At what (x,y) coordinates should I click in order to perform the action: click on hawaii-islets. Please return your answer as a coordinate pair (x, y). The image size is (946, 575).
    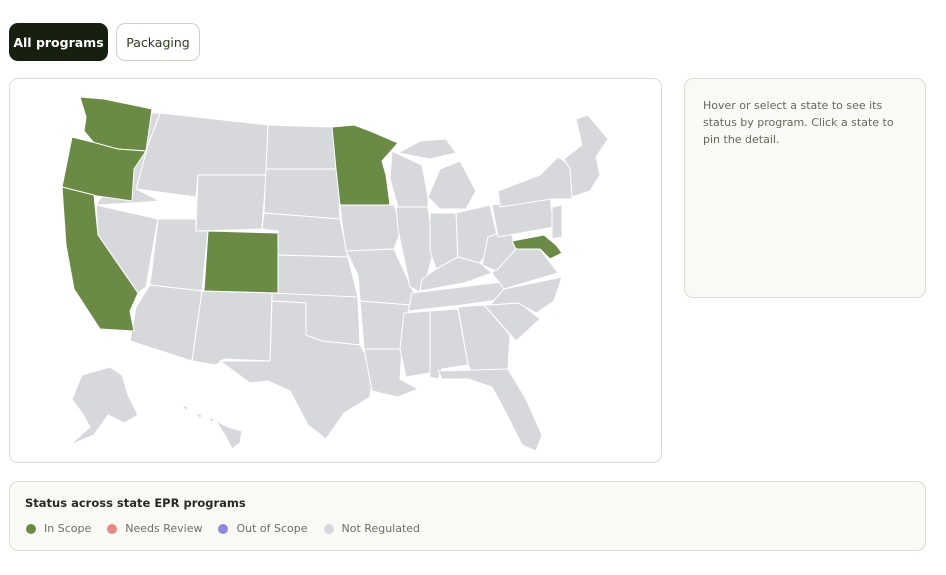
    Looking at the image, I should click on (198, 414).